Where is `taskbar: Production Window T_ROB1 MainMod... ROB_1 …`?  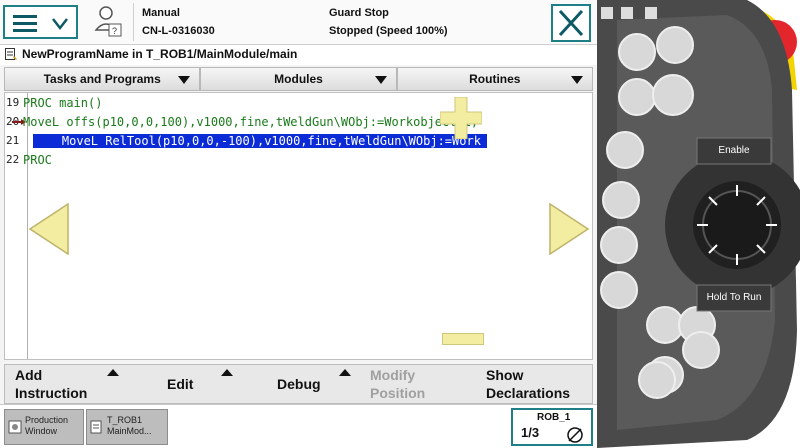
taskbar: Production Window T_ROB1 MainMod... ROB_1 … is located at coordinates (298, 426).